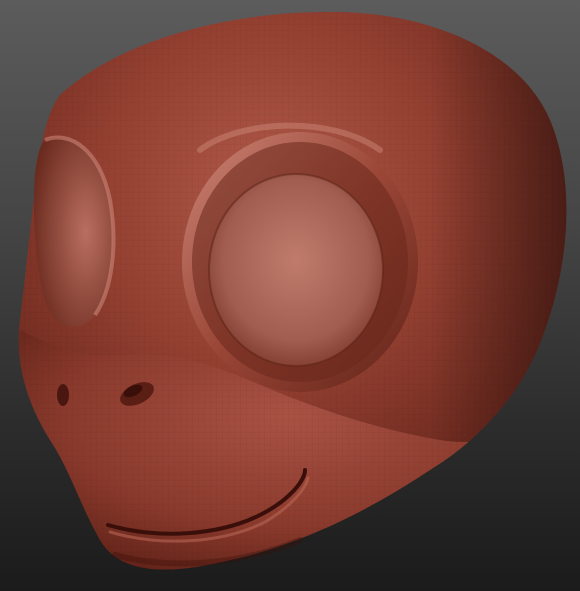 The width and height of the screenshot is (580, 591). I want to click on nostril-left, so click(63, 395).